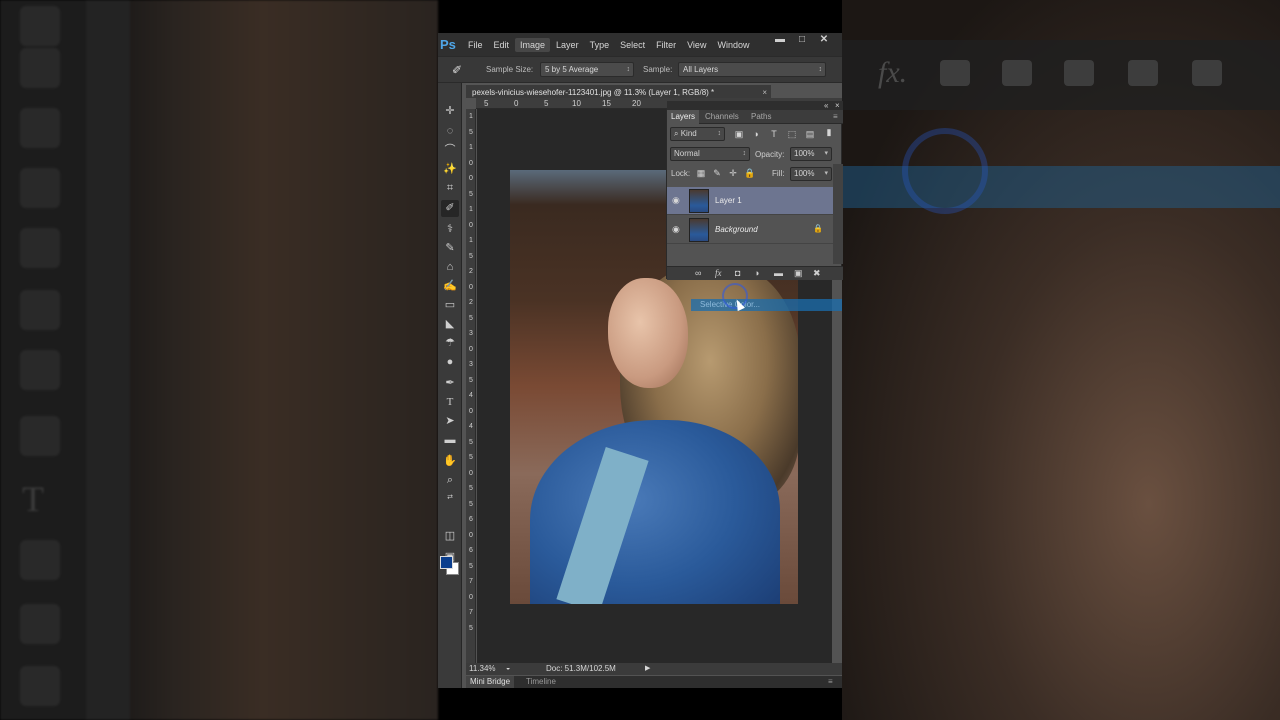 Image resolution: width=1280 pixels, height=720 pixels. What do you see at coordinates (108, 360) in the screenshot?
I see `backdrop-ruler` at bounding box center [108, 360].